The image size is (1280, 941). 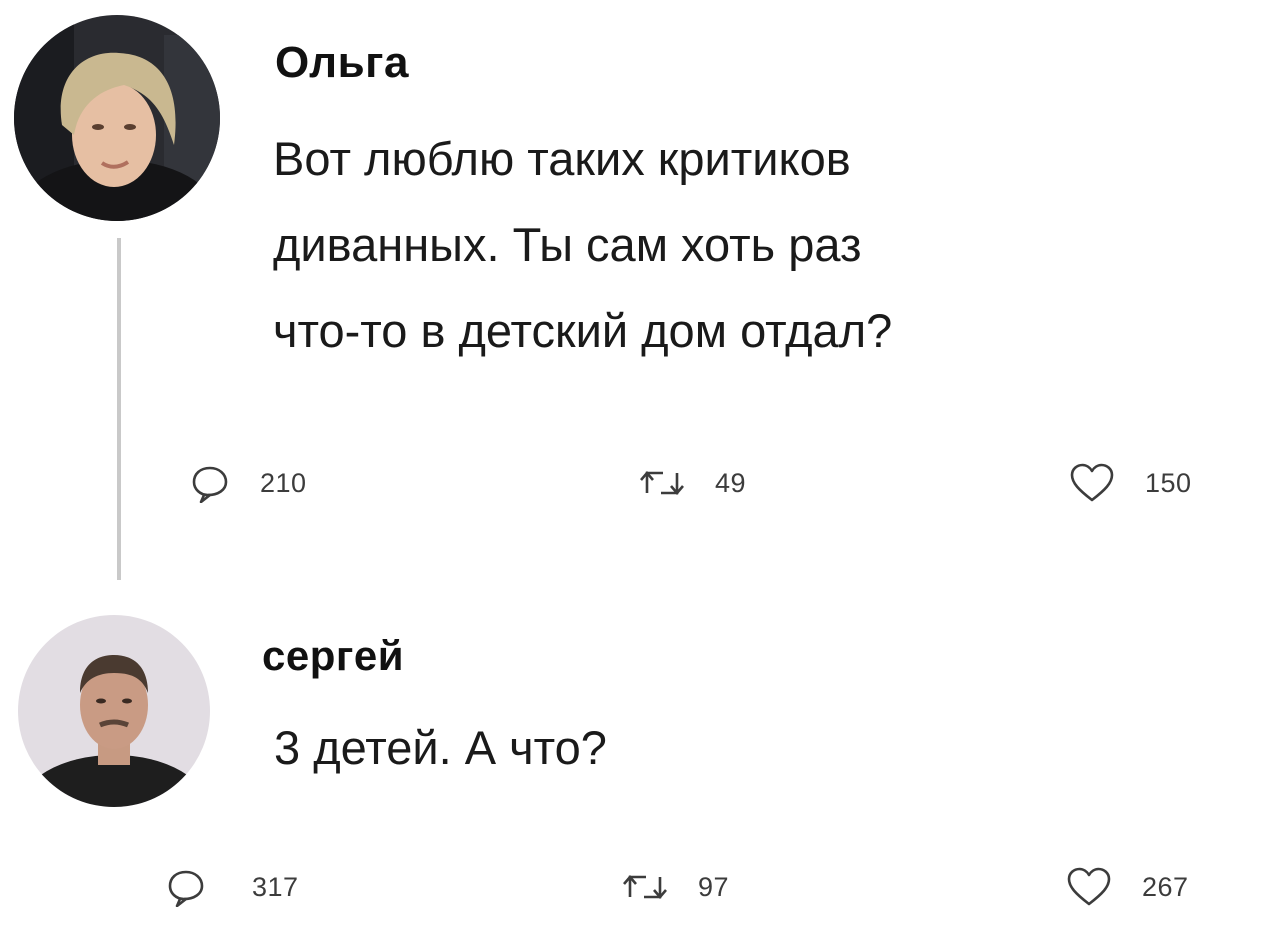 I want to click on reply-count: 210, so click(x=283, y=482).